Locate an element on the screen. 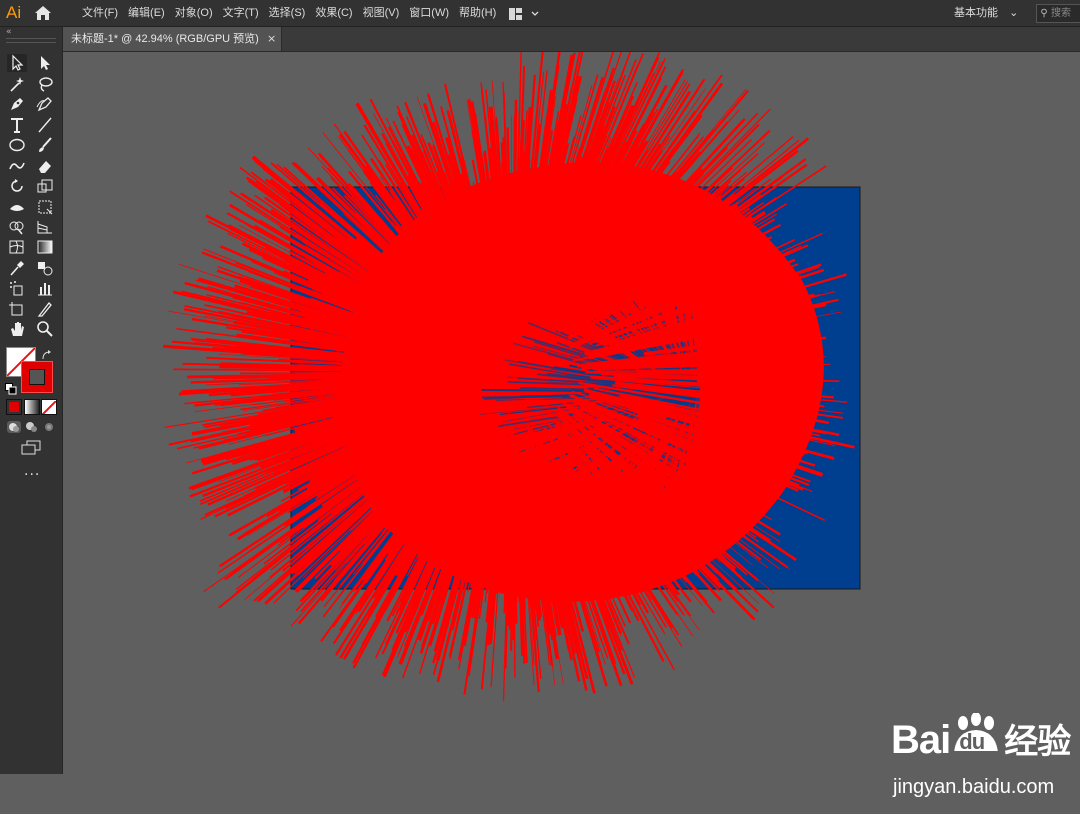 The width and height of the screenshot is (1080, 814). pen-tool-icon is located at coordinates (17, 104).